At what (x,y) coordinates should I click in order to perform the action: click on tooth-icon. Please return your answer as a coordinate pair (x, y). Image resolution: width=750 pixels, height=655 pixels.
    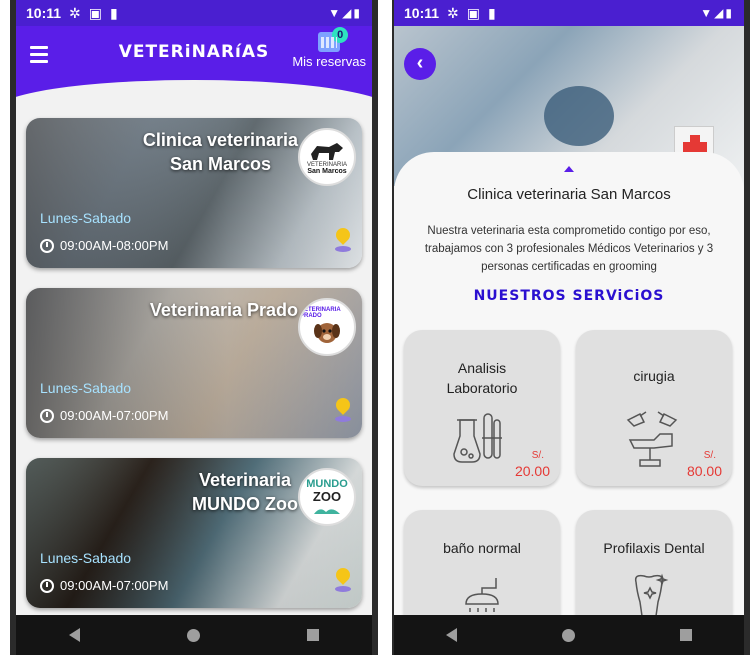
    Looking at the image, I should click on (651, 595).